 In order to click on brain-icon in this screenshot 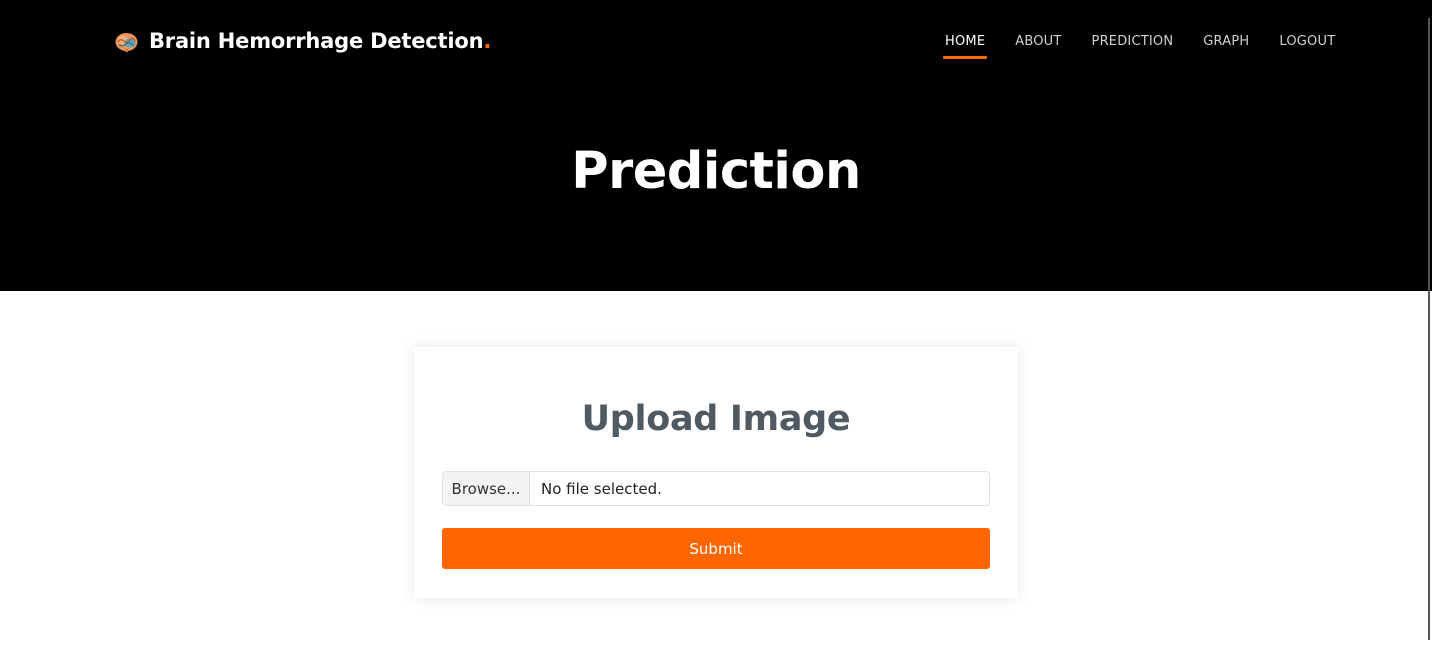, I will do `click(126, 41)`.